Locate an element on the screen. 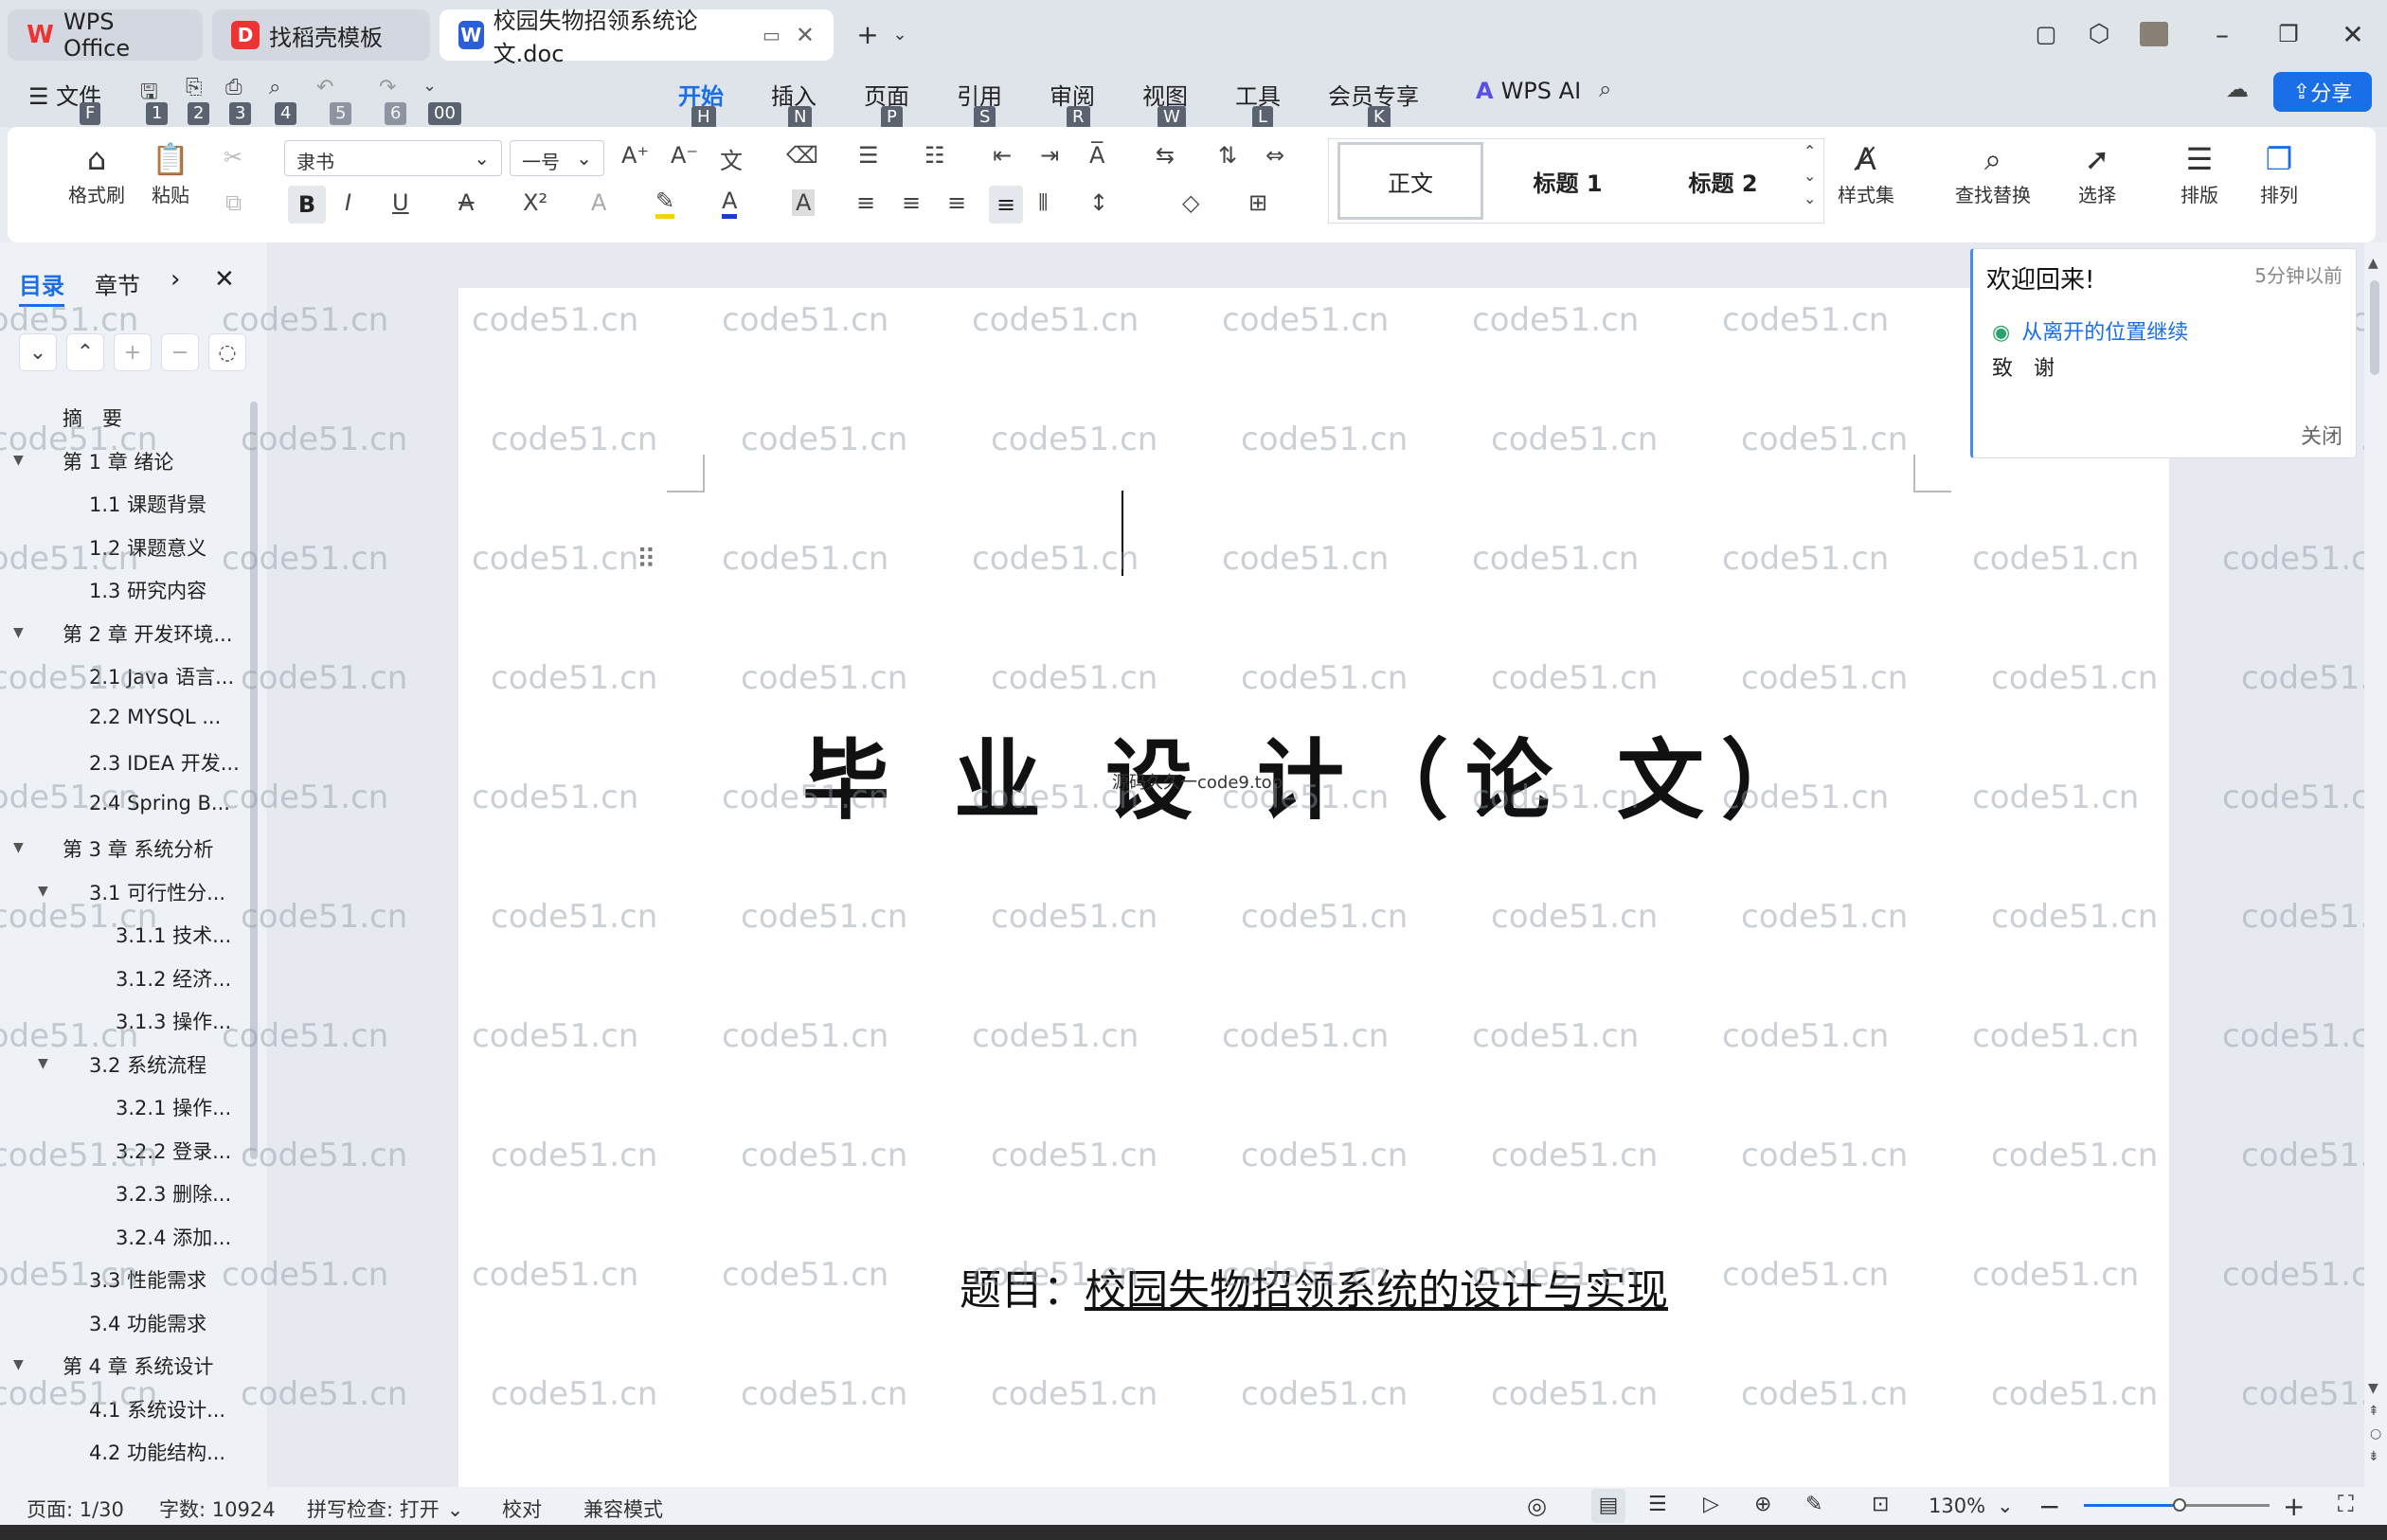 The width and height of the screenshot is (2387, 1540). text-effect-icon: A is located at coordinates (598, 202).